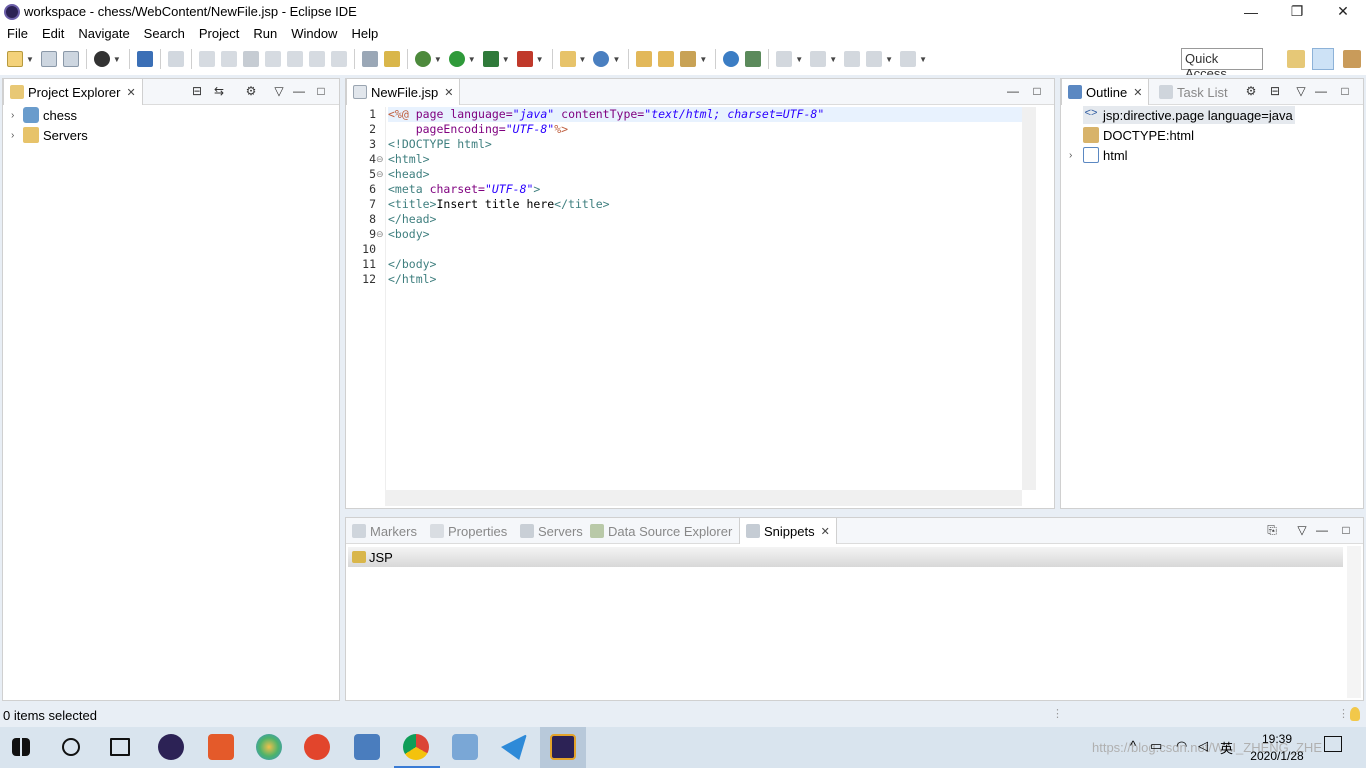 The height and width of the screenshot is (768, 1366). I want to click on step-over-icon, so click(316, 59).